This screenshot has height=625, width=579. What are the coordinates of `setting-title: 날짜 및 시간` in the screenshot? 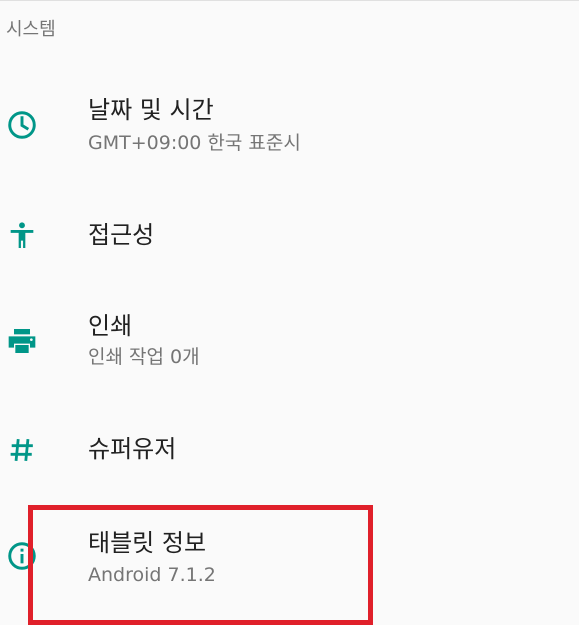 It's located at (151, 110).